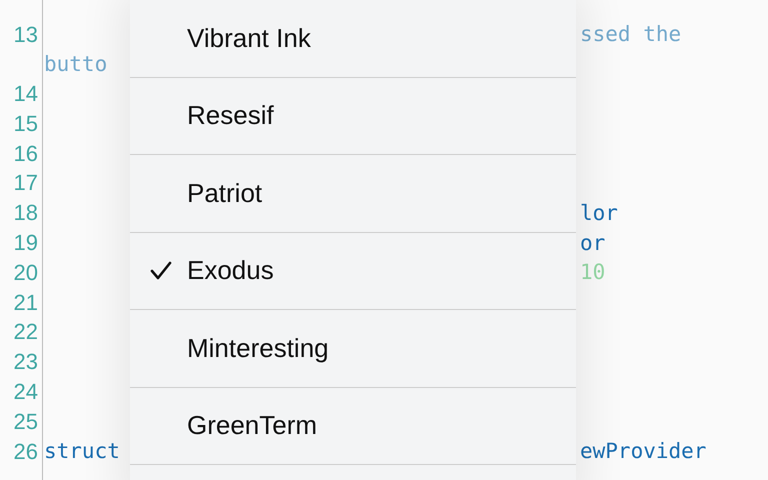 The width and height of the screenshot is (768, 480). What do you see at coordinates (82, 451) in the screenshot?
I see `code-text: struct` at bounding box center [82, 451].